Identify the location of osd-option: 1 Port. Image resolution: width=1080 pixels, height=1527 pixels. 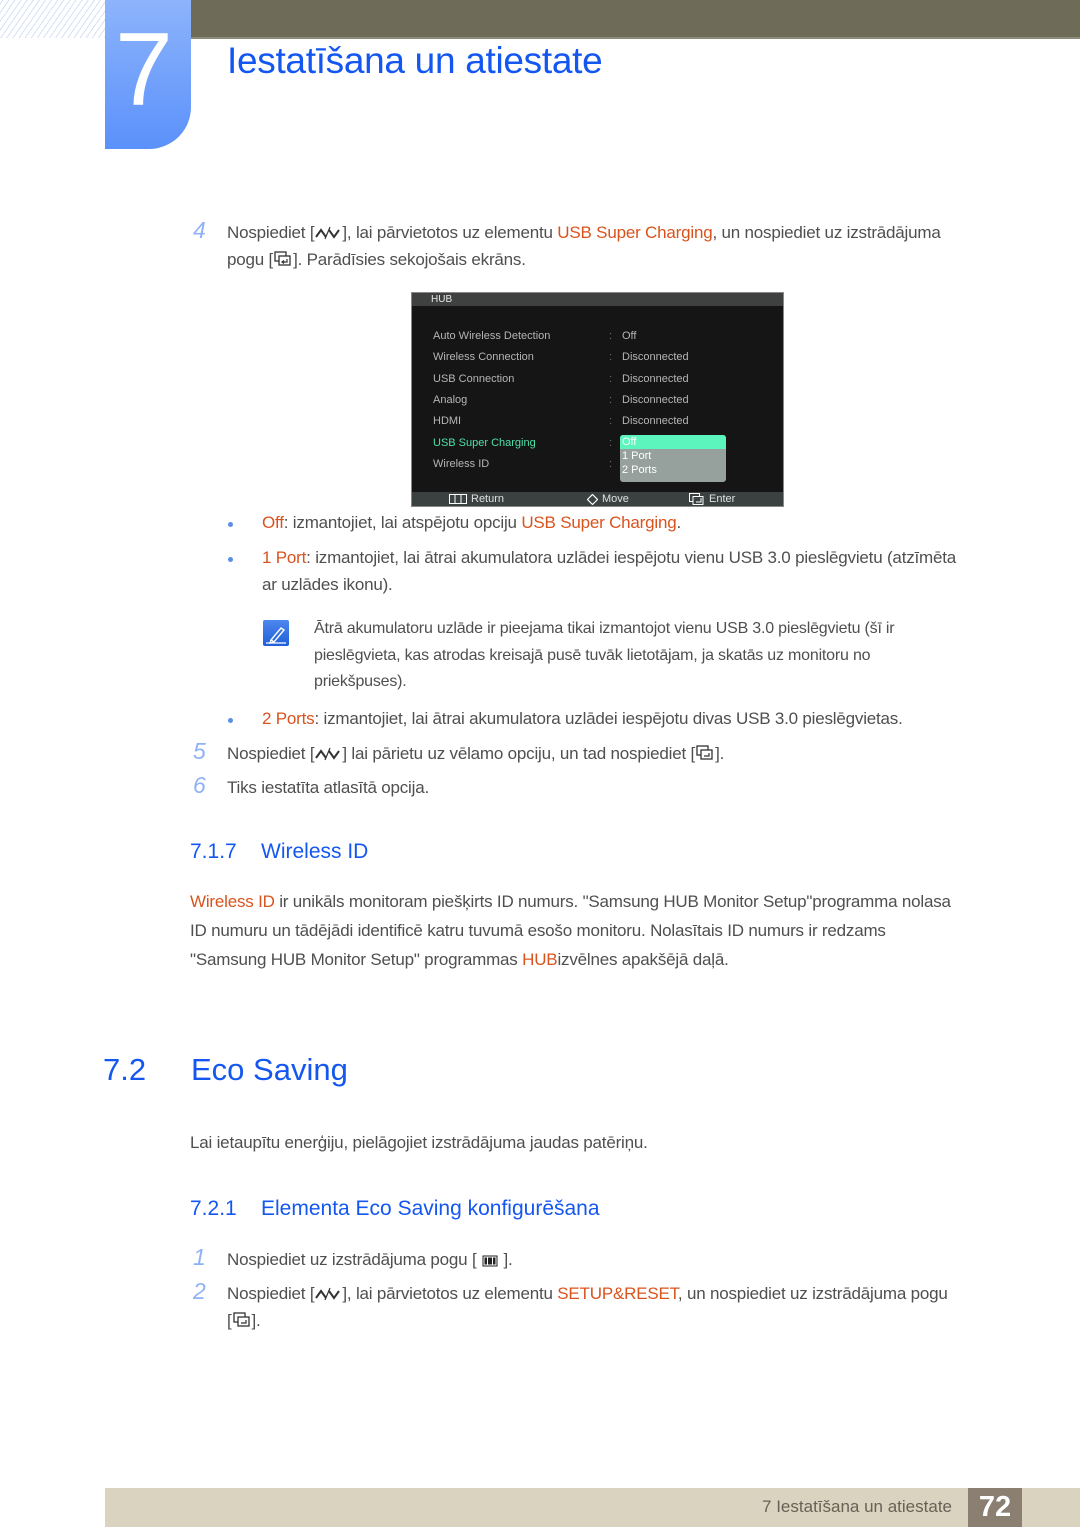
(673, 456).